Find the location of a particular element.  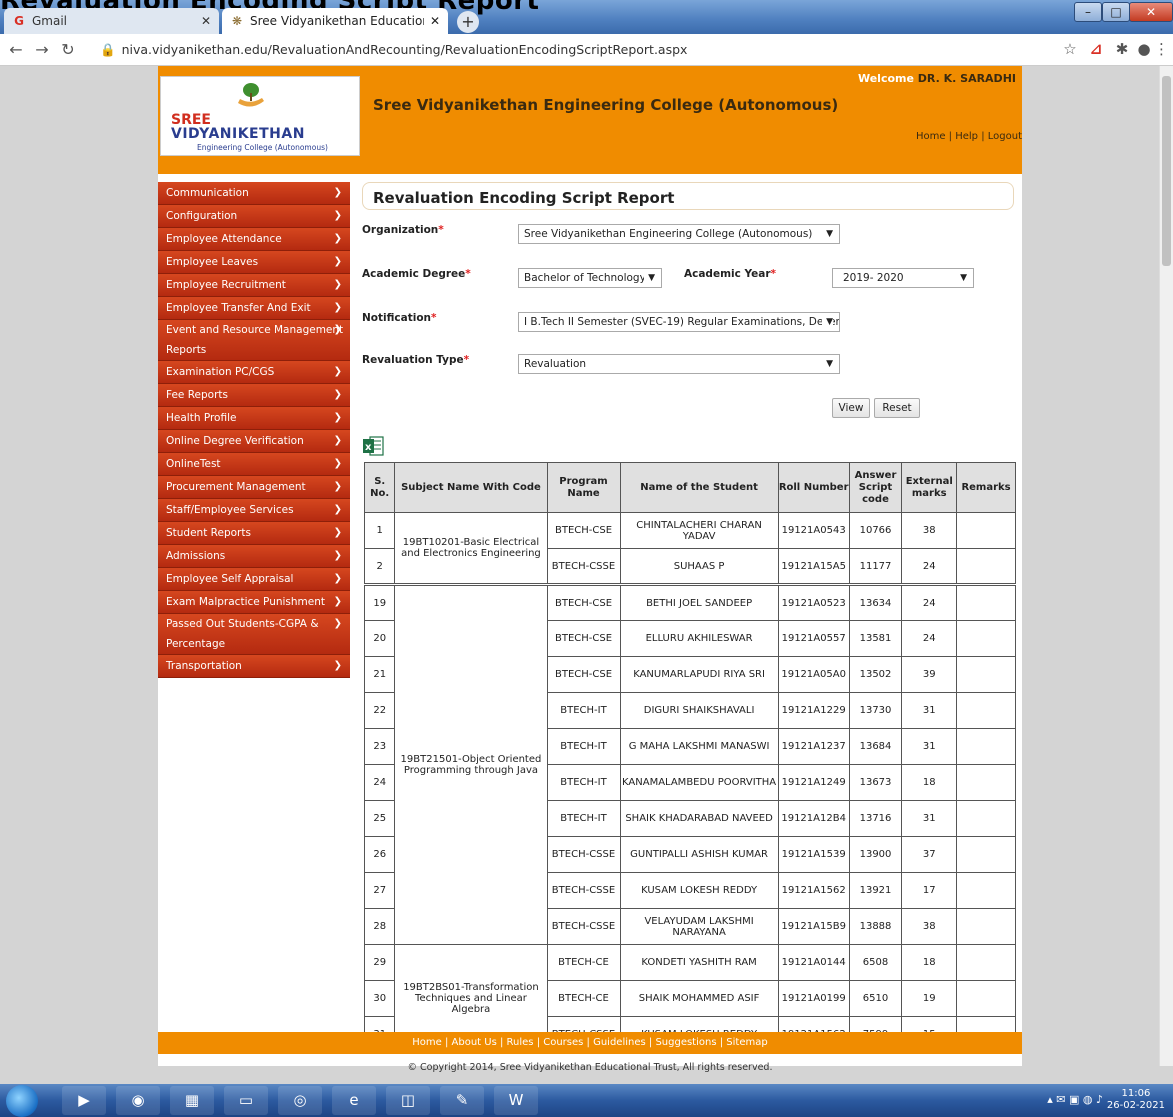

table-cell: 30 is located at coordinates (379, 998).